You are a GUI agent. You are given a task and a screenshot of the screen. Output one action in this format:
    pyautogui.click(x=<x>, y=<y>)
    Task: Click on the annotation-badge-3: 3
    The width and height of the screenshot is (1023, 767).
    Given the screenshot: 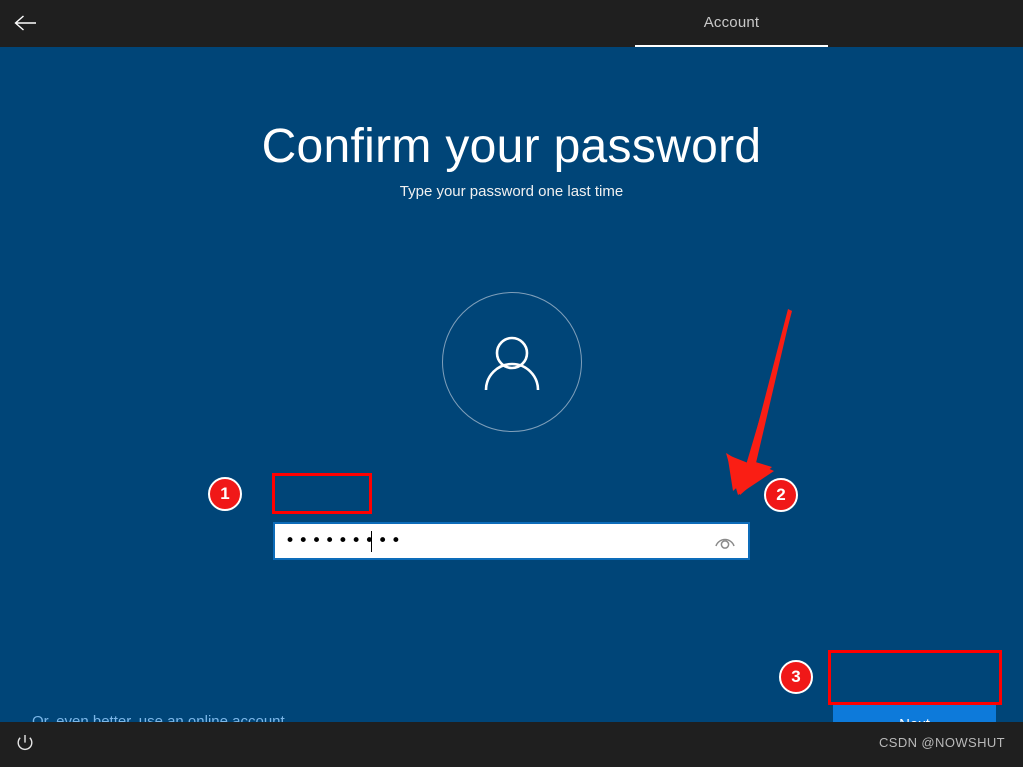 What is the action you would take?
    pyautogui.click(x=796, y=677)
    